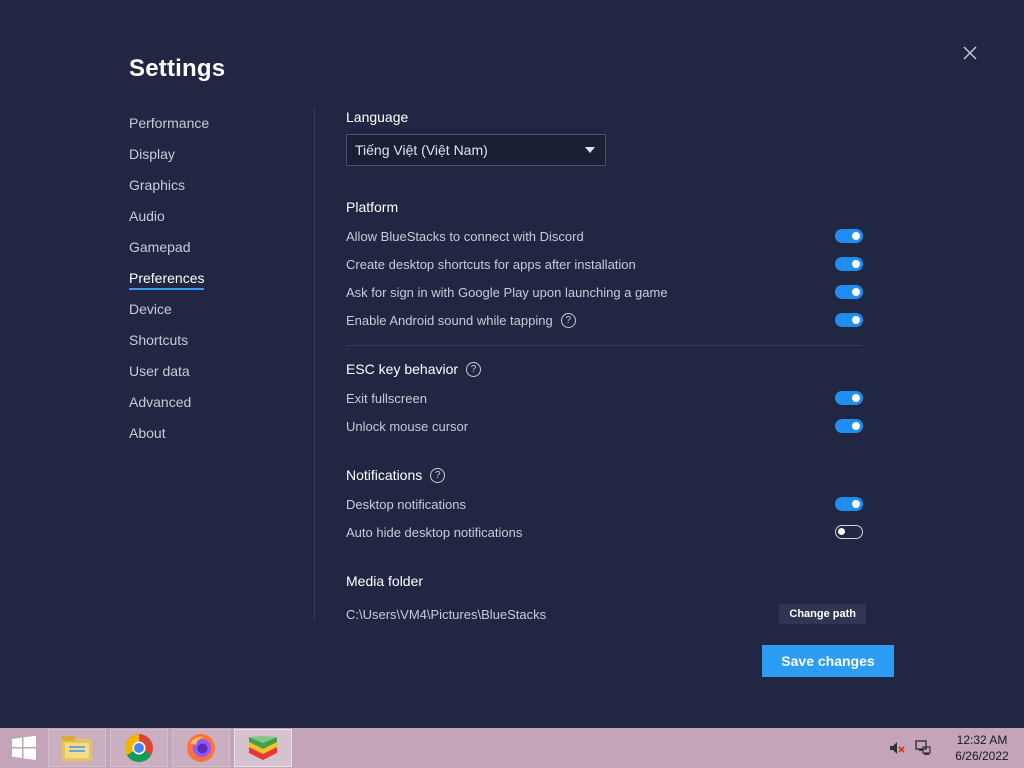 The width and height of the screenshot is (1024, 768). Describe the element at coordinates (849, 426) in the screenshot. I see `unlock-cursor-toggle` at that location.